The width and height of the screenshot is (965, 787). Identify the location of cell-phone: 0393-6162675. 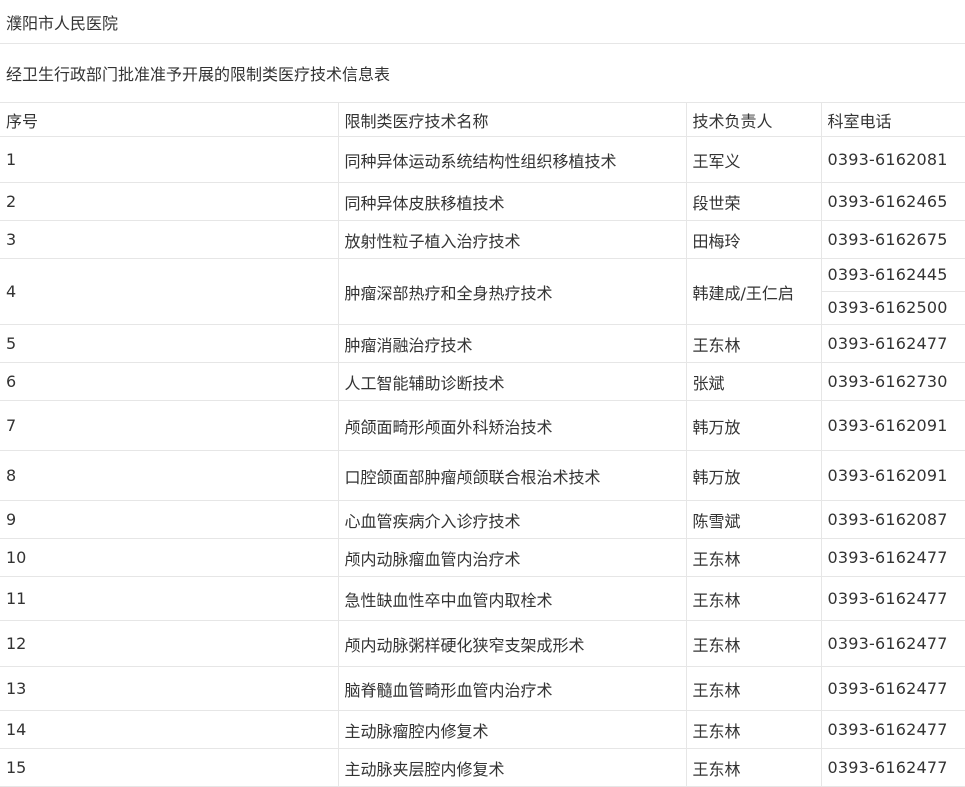
(893, 240).